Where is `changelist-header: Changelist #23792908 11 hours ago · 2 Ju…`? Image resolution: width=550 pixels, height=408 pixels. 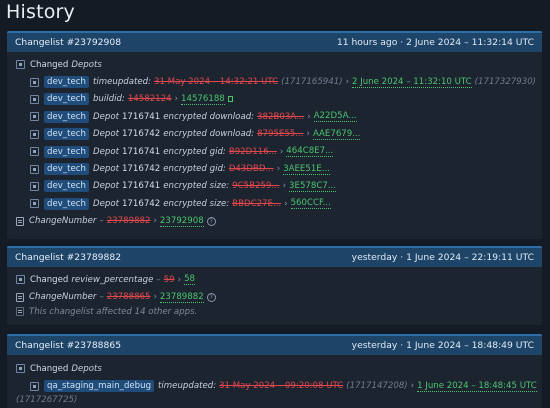
changelist-header: Changelist #23792908 11 hours ago · 2 Ju… is located at coordinates (274, 41).